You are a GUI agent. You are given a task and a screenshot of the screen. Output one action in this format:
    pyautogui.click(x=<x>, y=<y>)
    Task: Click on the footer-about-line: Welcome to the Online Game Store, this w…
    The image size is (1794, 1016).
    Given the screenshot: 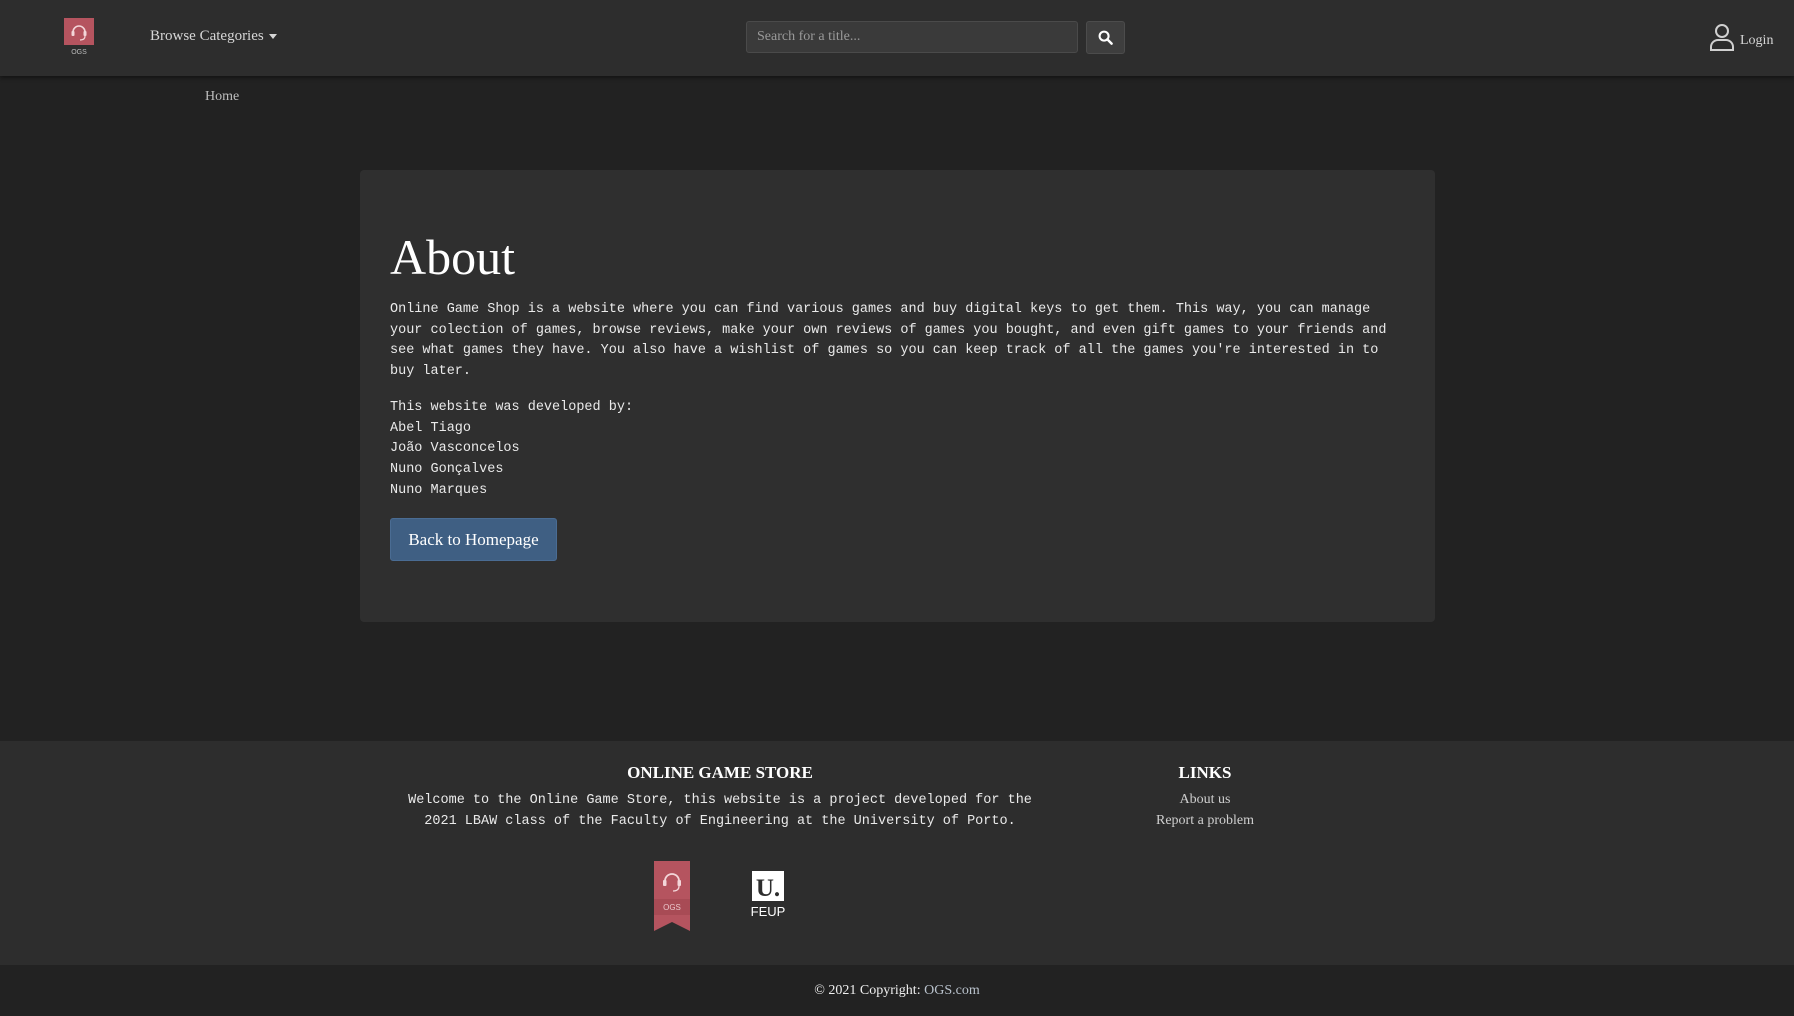 What is the action you would take?
    pyautogui.click(x=720, y=800)
    